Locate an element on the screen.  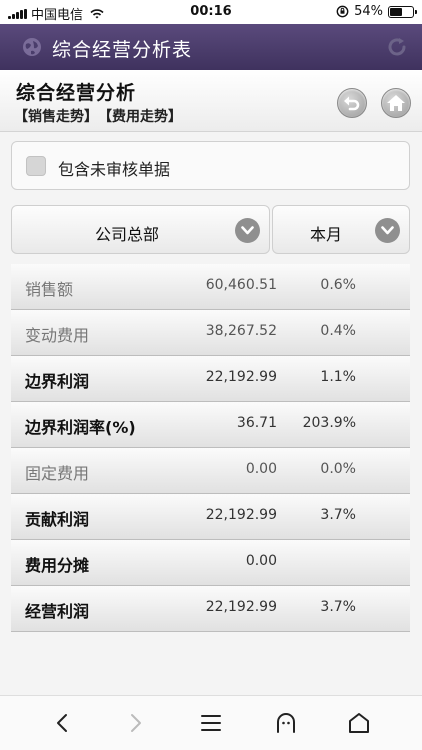
back-button is located at coordinates (352, 103).